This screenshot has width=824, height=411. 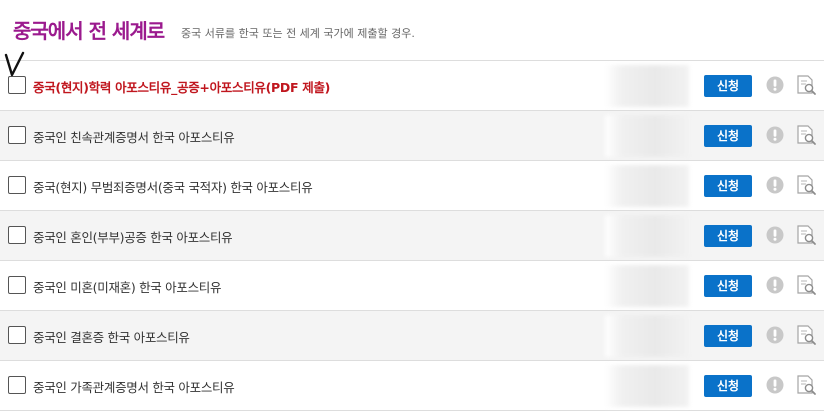 What do you see at coordinates (412, 335) in the screenshot?
I see `service-row: 중국인 결혼증 한국 아포스티유 신청` at bounding box center [412, 335].